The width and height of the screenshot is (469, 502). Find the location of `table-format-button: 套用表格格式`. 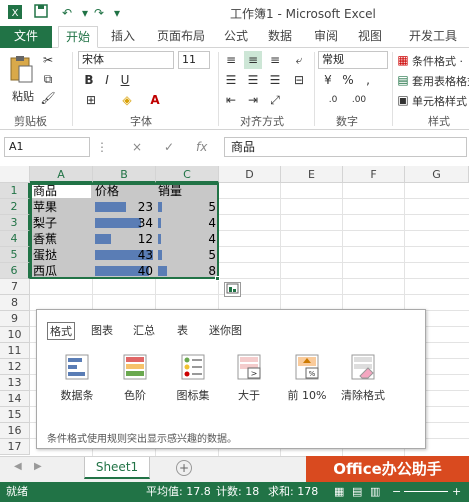

table-format-button: 套用表格格式 is located at coordinates (440, 81).